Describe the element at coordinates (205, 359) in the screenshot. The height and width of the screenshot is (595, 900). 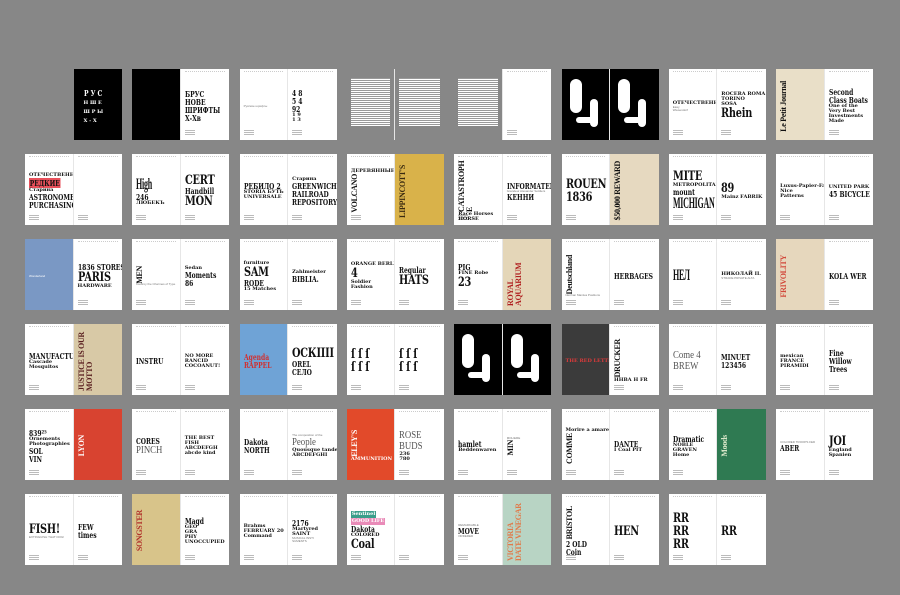
I see `right-page: NO MORE RANCID COCOANUT!` at that location.